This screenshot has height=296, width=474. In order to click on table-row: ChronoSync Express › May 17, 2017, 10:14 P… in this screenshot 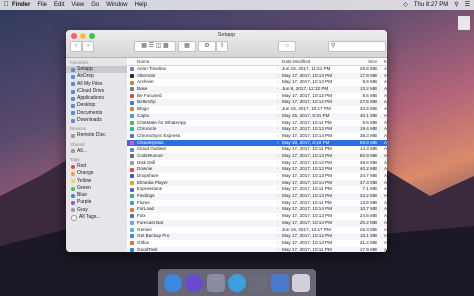, I will do `click(257, 136)`.